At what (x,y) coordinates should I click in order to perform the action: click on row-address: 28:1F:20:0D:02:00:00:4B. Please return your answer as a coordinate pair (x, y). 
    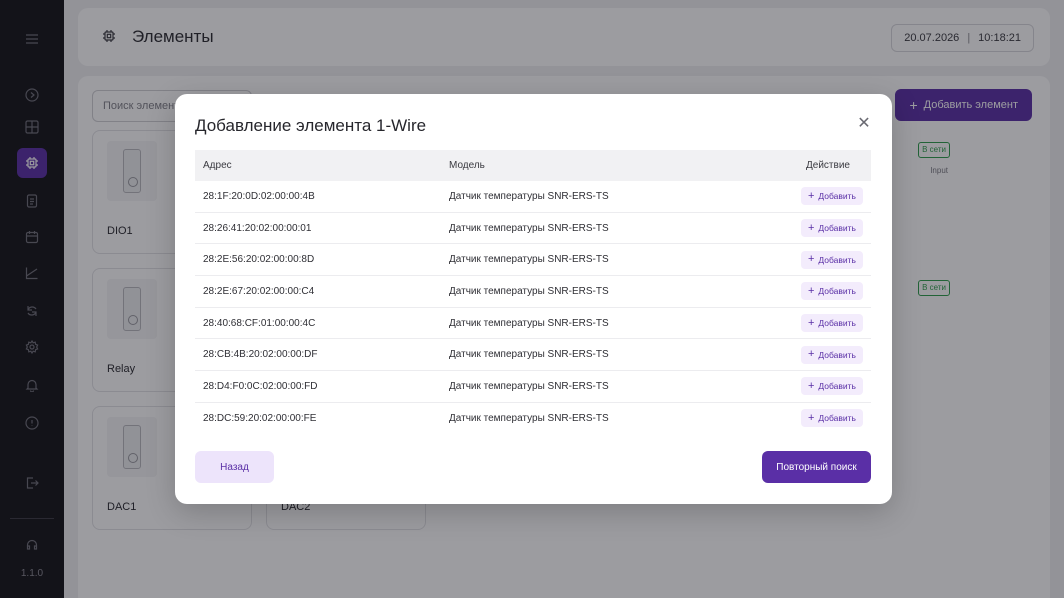
    Looking at the image, I should click on (259, 196).